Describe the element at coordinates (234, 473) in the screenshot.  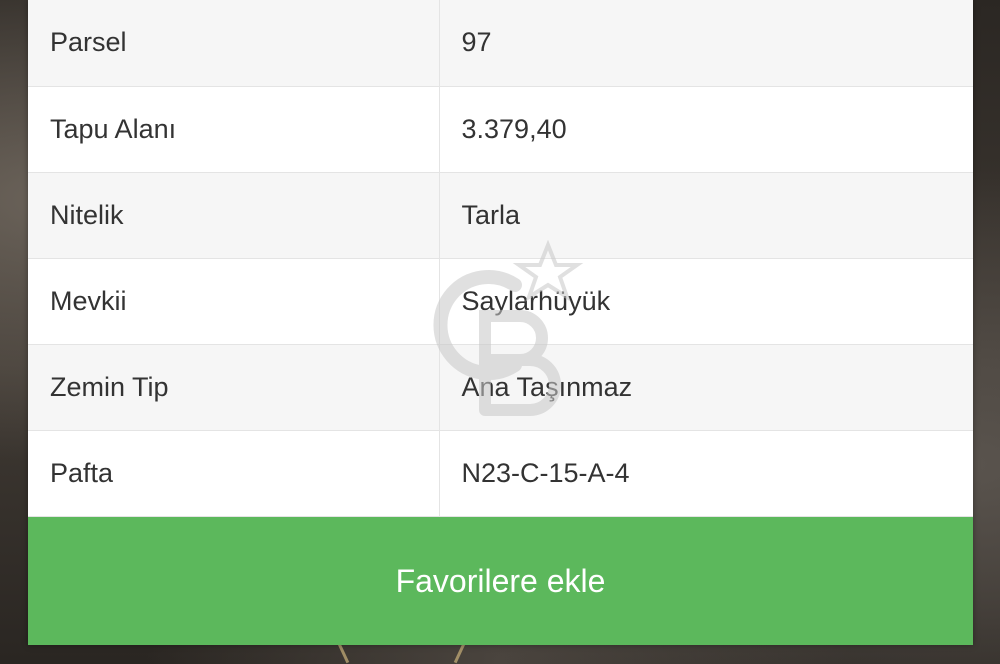
I see `row-label-pafta: Pafta` at that location.